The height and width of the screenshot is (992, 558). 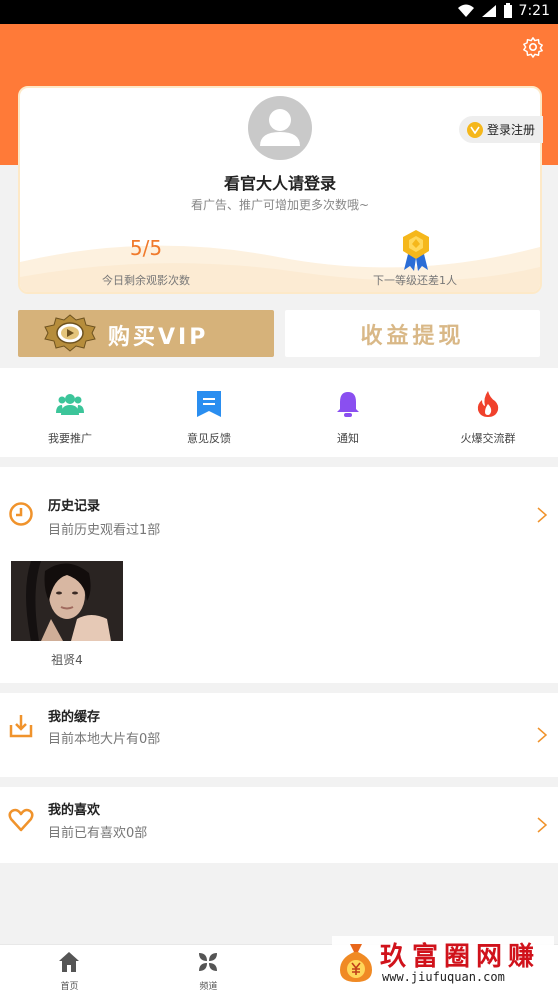 What do you see at coordinates (415, 280) in the screenshot?
I see `next-level-label: 下一等级还差1人` at bounding box center [415, 280].